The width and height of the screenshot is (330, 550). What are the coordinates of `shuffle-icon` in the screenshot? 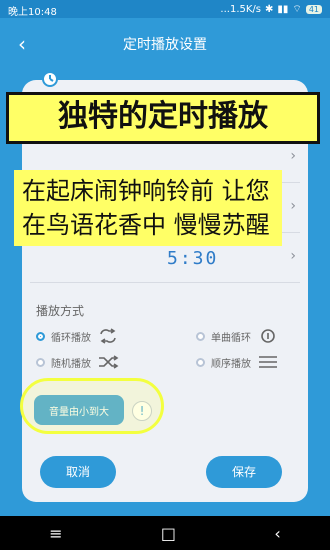 It's located at (109, 362).